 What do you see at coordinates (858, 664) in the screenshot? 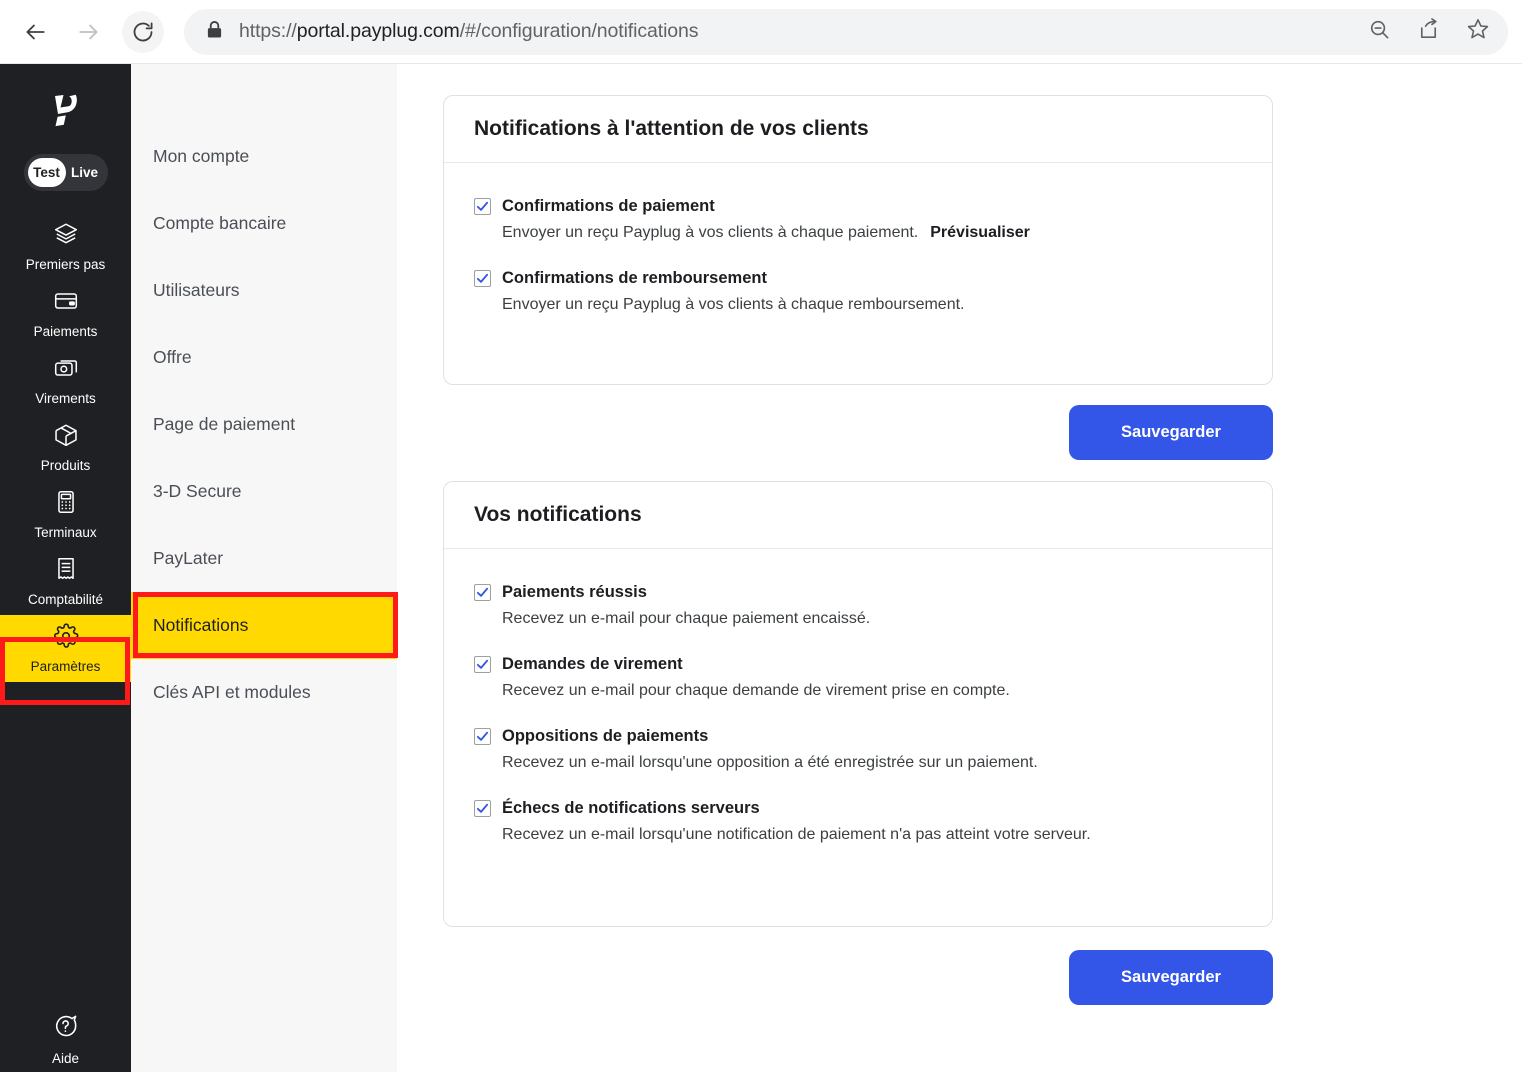
I see `option-header: Demandes de virement` at bounding box center [858, 664].